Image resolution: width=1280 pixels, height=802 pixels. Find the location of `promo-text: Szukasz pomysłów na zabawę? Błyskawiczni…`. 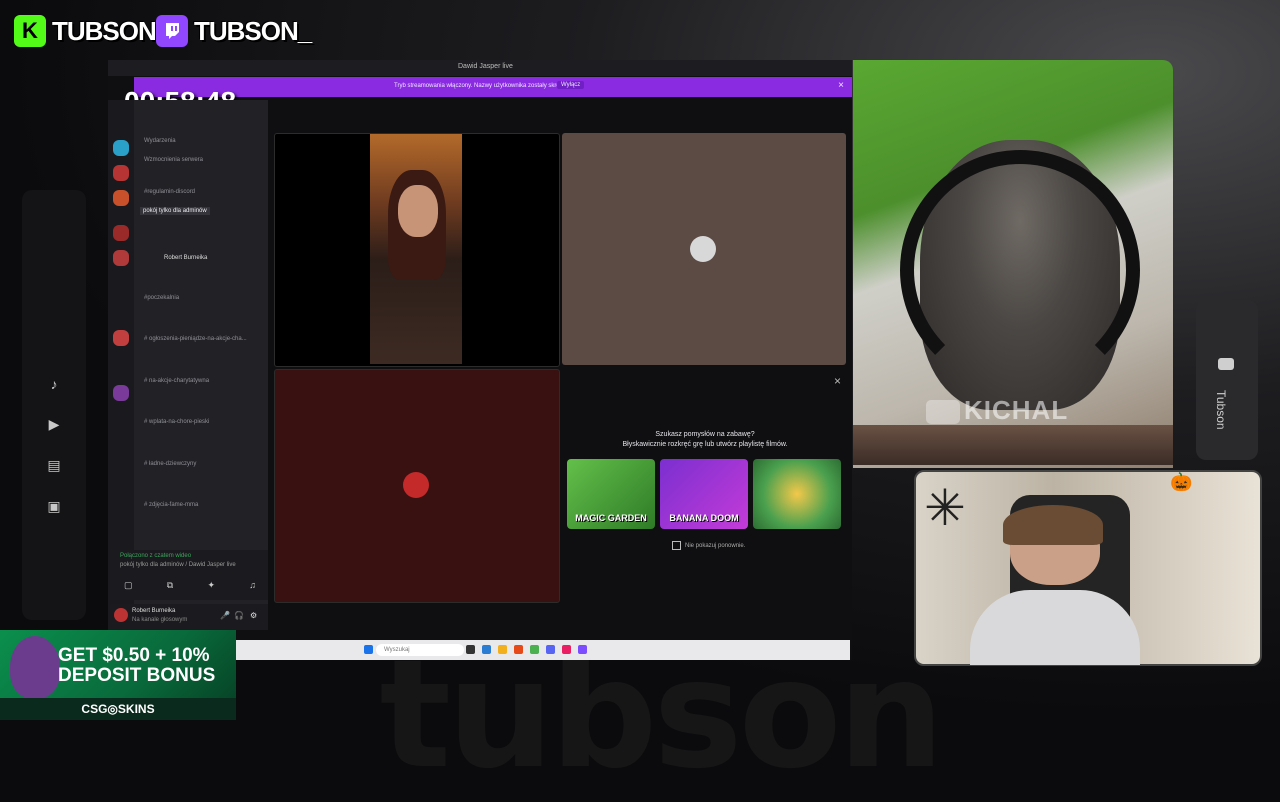

promo-text: Szukasz pomysłów na zabawę? Błyskawiczni… is located at coordinates (705, 440).